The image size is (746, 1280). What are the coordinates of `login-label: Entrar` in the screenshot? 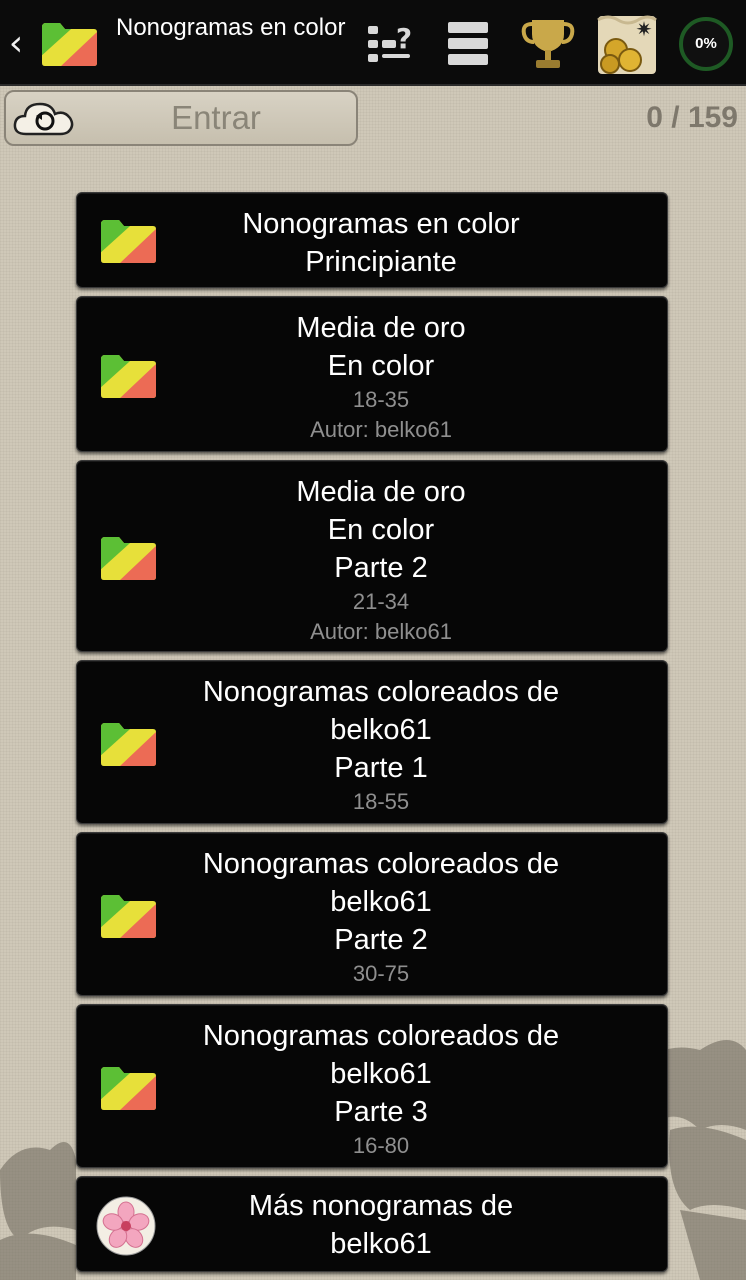 It's located at (216, 117).